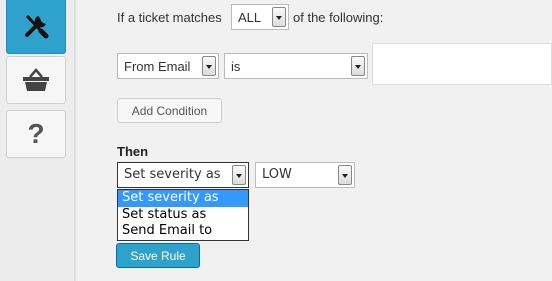 The image size is (552, 281). What do you see at coordinates (169, 110) in the screenshot?
I see `add-condition-button: Add Condition` at bounding box center [169, 110].